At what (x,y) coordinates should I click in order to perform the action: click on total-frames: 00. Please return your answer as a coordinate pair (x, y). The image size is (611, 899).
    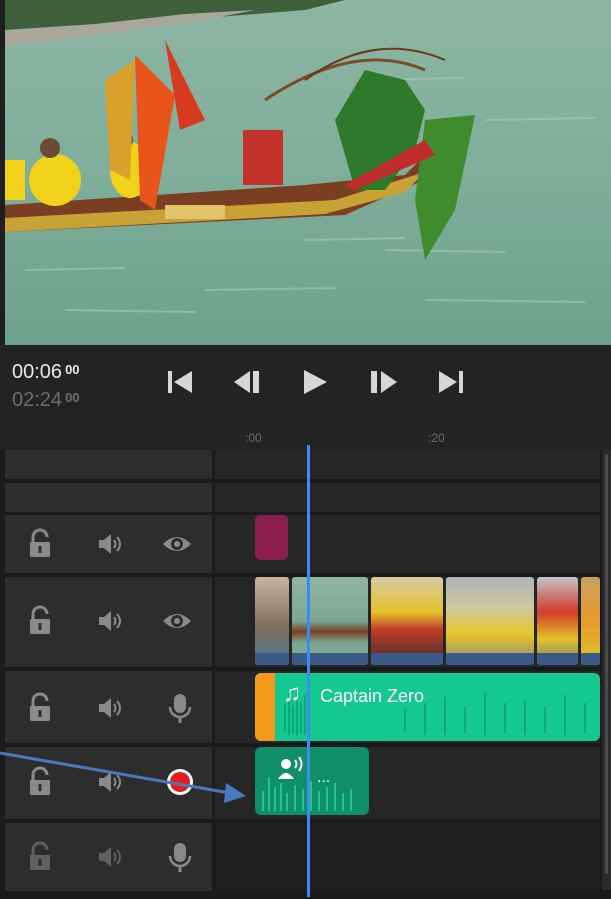
    Looking at the image, I should click on (72, 397).